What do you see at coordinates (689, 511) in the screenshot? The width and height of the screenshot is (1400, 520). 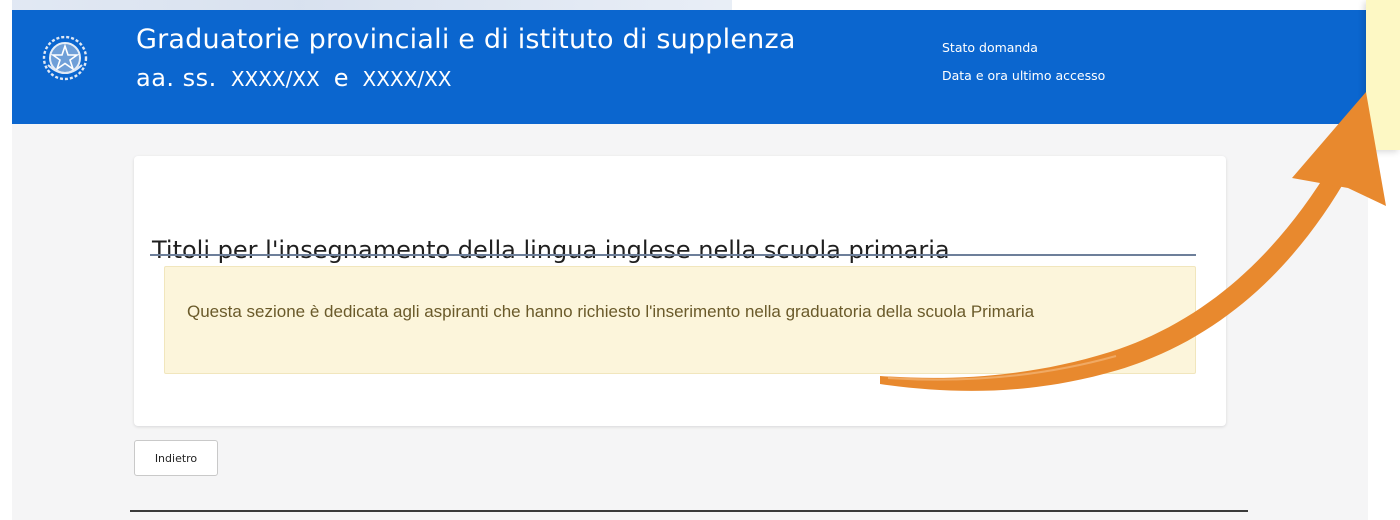 I see `bottom-divider` at bounding box center [689, 511].